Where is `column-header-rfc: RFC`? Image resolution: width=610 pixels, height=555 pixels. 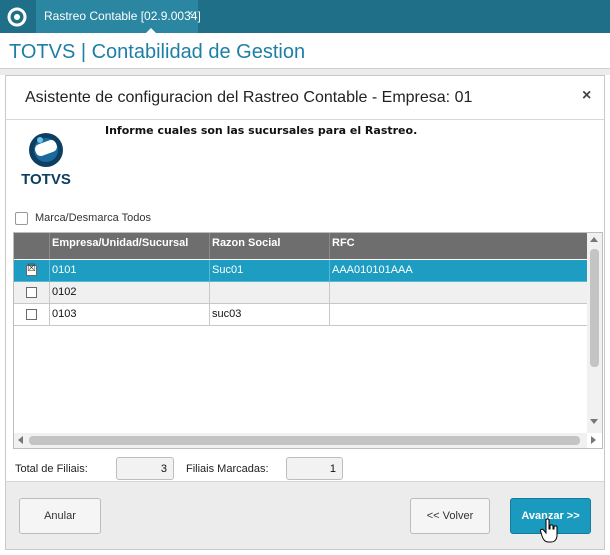
column-header-rfc: RFC is located at coordinates (458, 246).